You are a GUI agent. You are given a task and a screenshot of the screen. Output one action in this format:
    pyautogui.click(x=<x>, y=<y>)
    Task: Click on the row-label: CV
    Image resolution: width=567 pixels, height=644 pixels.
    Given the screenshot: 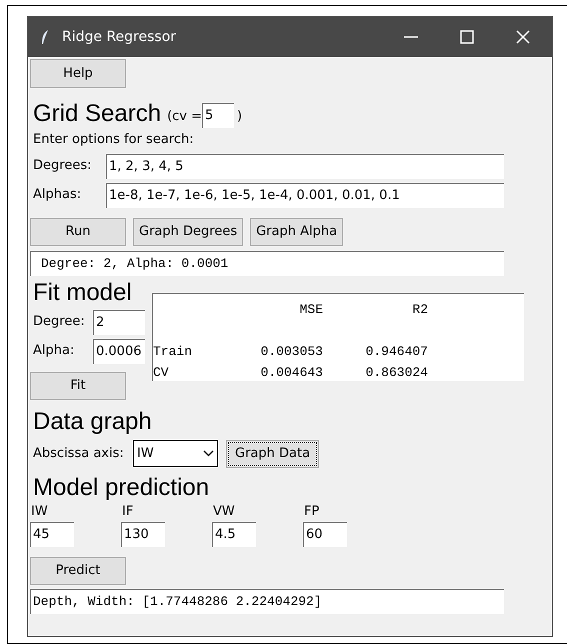 What is the action you would take?
    pyautogui.click(x=161, y=373)
    